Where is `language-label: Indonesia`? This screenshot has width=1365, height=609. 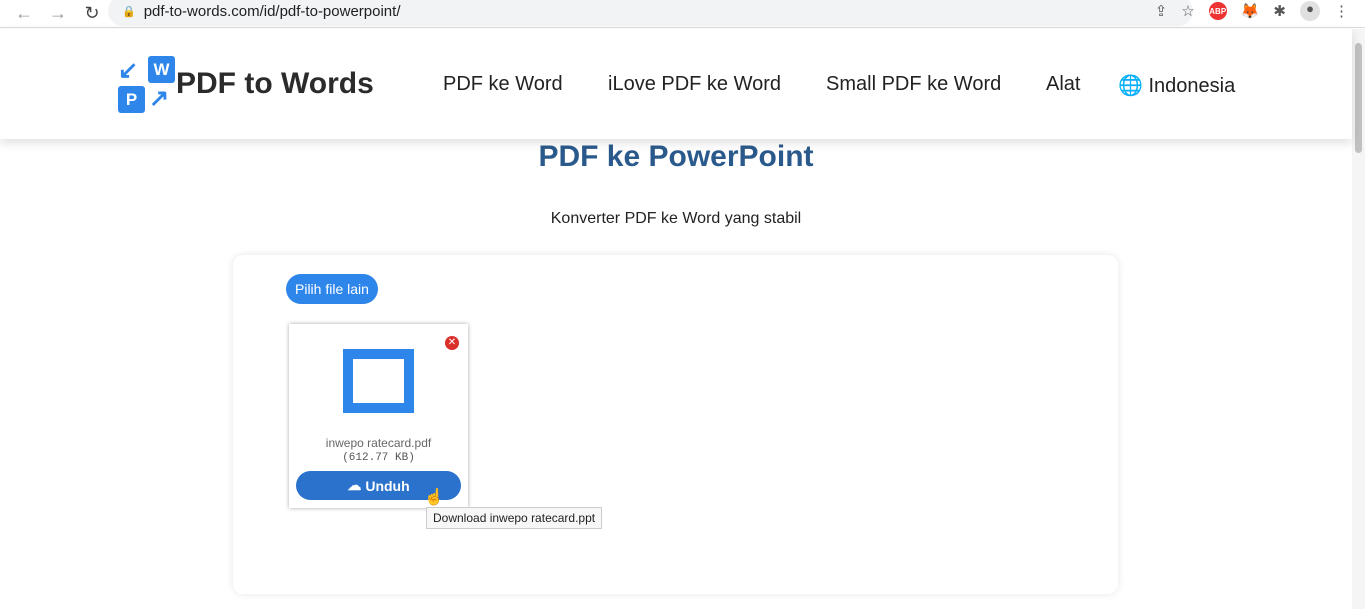 language-label: Indonesia is located at coordinates (1192, 86).